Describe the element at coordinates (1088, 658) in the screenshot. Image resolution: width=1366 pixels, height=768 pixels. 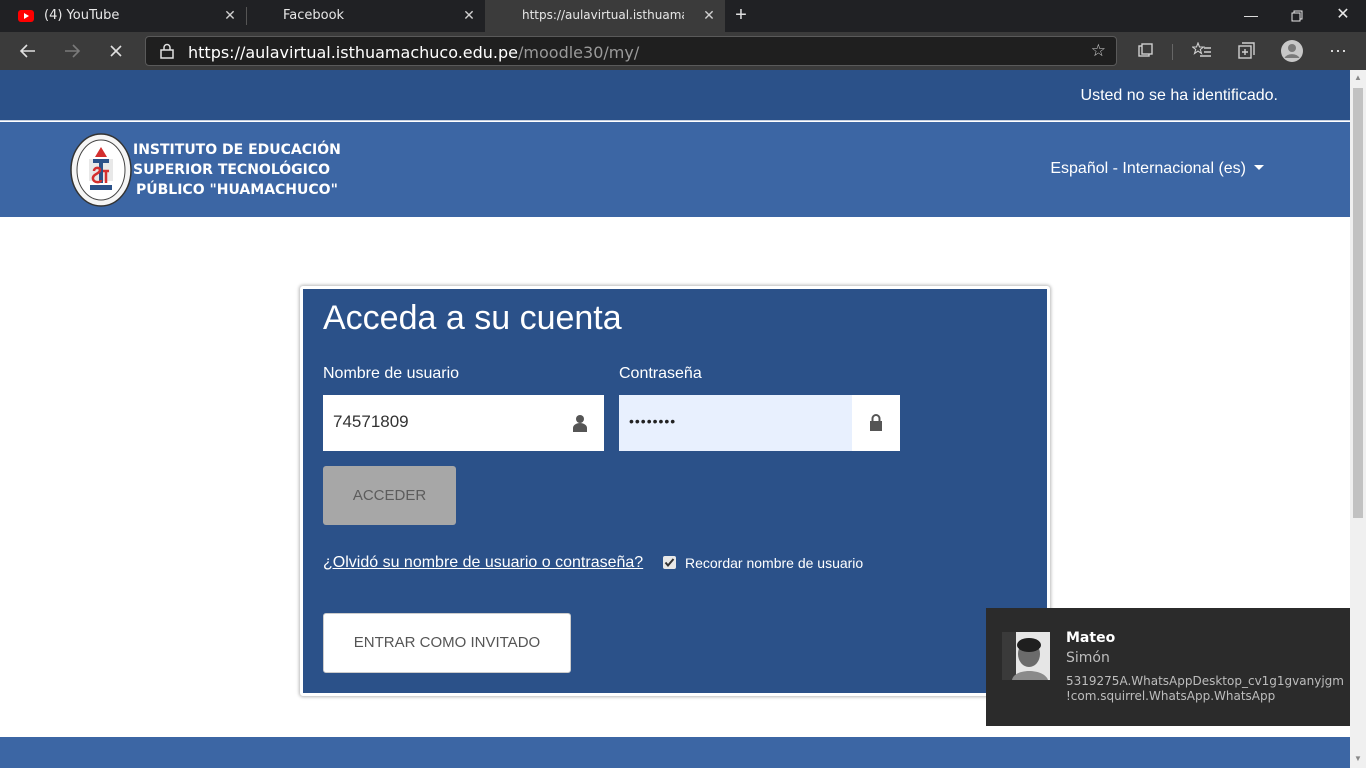
I see `notification-message: Simón` at that location.